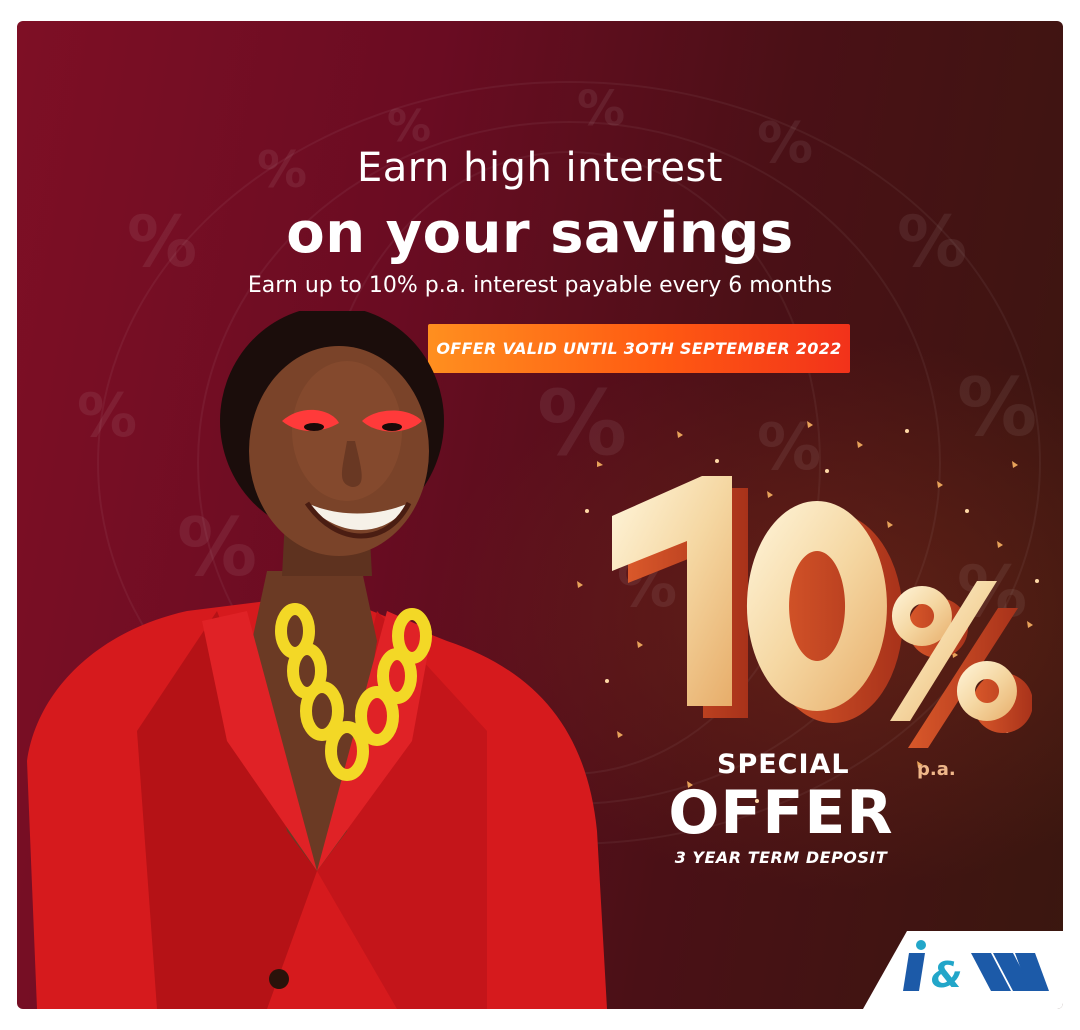  What do you see at coordinates (936, 769) in the screenshot?
I see `per-annum-label: p.a.` at bounding box center [936, 769].